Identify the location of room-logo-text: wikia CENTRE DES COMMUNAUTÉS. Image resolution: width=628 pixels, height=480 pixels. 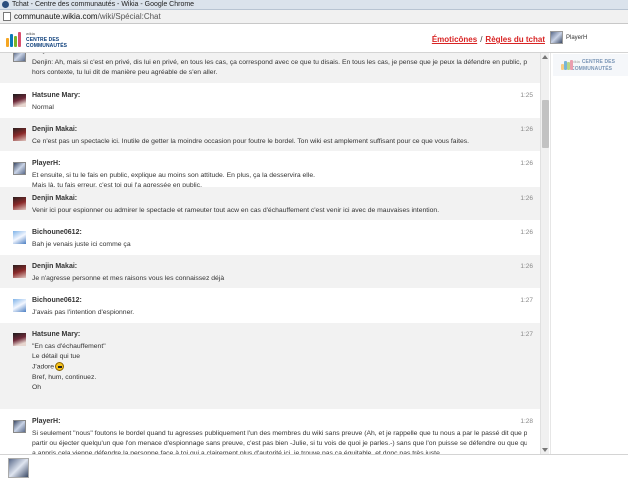
(599, 65).